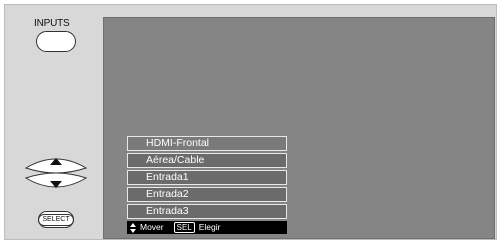 This screenshot has width=504, height=247. I want to click on menu-item-hdmi-frontal: HDMI-Frontal, so click(207, 143).